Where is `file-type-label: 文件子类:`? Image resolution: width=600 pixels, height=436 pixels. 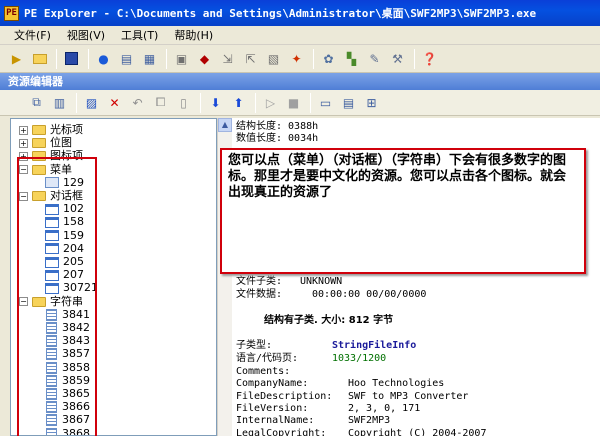
file-type-label: 文件子类: is located at coordinates (259, 281).